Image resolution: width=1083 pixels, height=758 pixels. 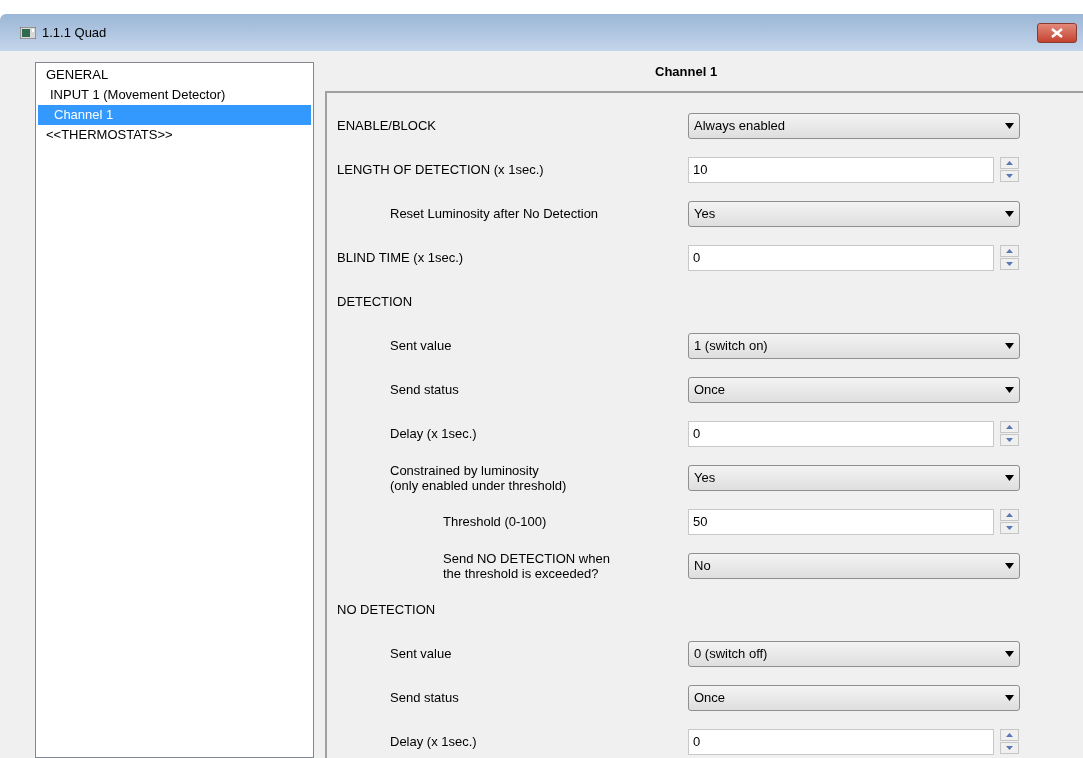 What do you see at coordinates (495, 521) in the screenshot?
I see `setting-label: Threshold (0-100)` at bounding box center [495, 521].